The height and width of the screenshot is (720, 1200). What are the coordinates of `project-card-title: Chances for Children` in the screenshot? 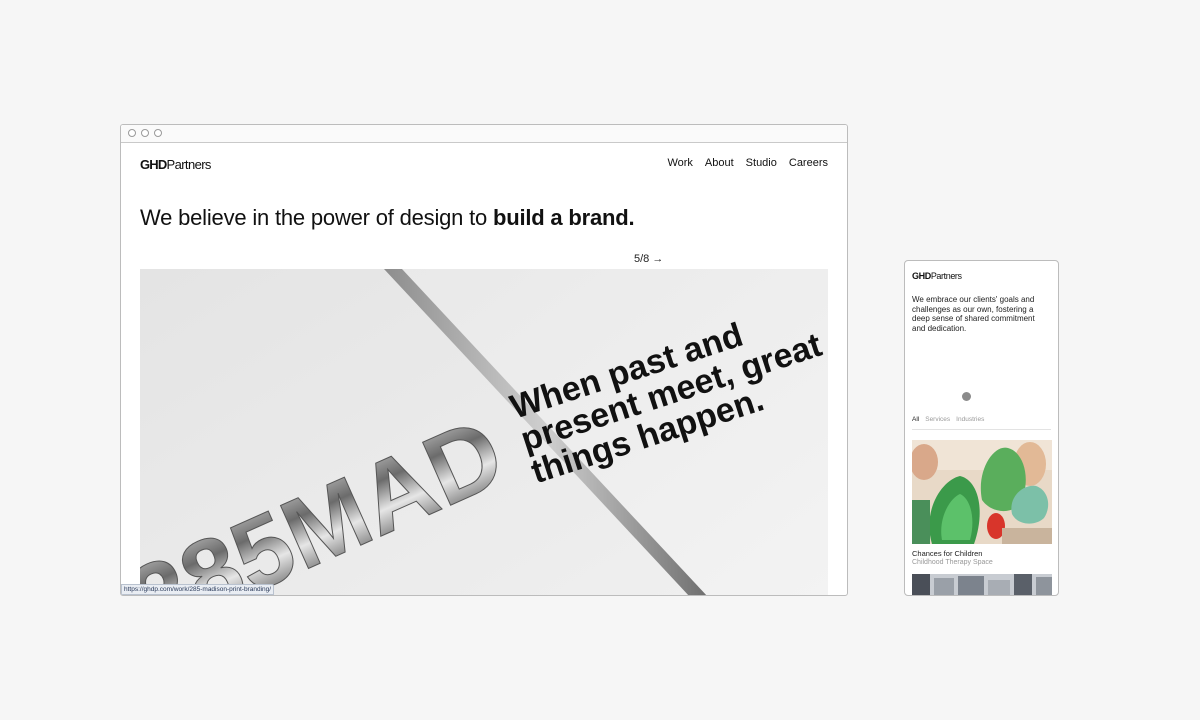 It's located at (947, 553).